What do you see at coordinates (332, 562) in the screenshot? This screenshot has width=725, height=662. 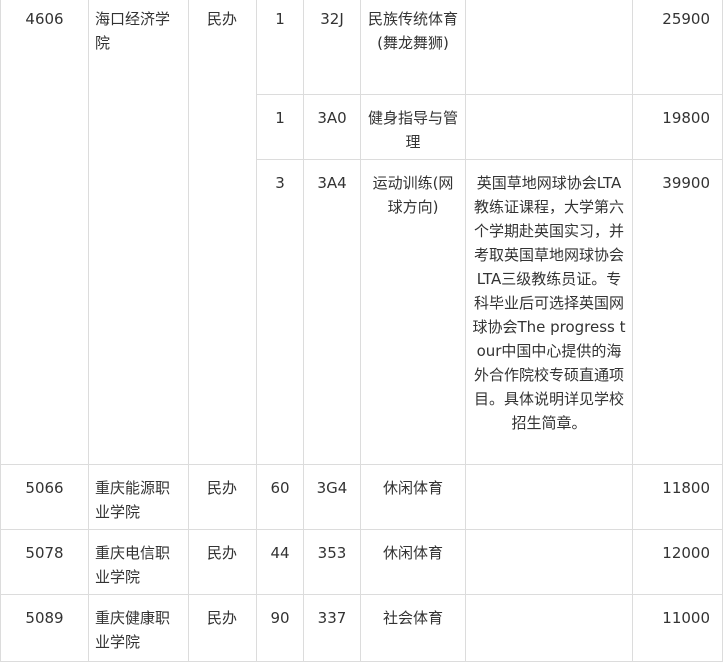 I see `major-code-cell: 353` at bounding box center [332, 562].